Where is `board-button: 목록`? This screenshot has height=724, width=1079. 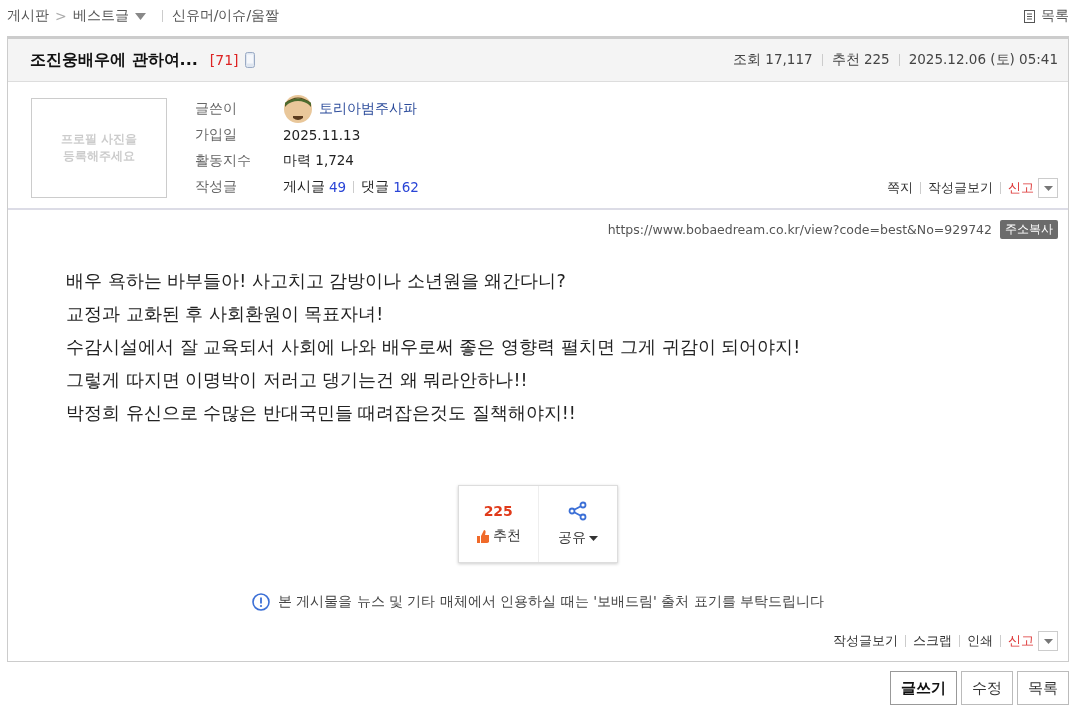
board-button: 목록 is located at coordinates (1043, 688).